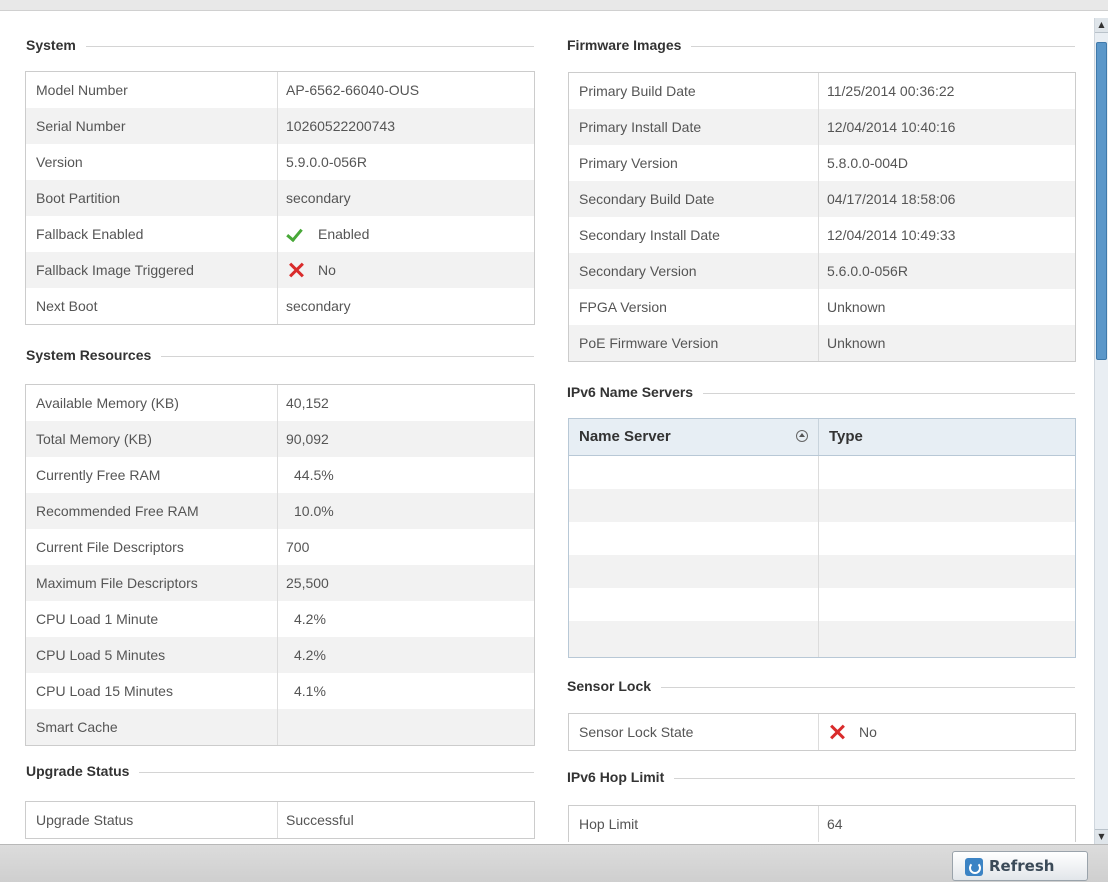 The image size is (1108, 882). What do you see at coordinates (314, 475) in the screenshot?
I see `row-value: 44.5%` at bounding box center [314, 475].